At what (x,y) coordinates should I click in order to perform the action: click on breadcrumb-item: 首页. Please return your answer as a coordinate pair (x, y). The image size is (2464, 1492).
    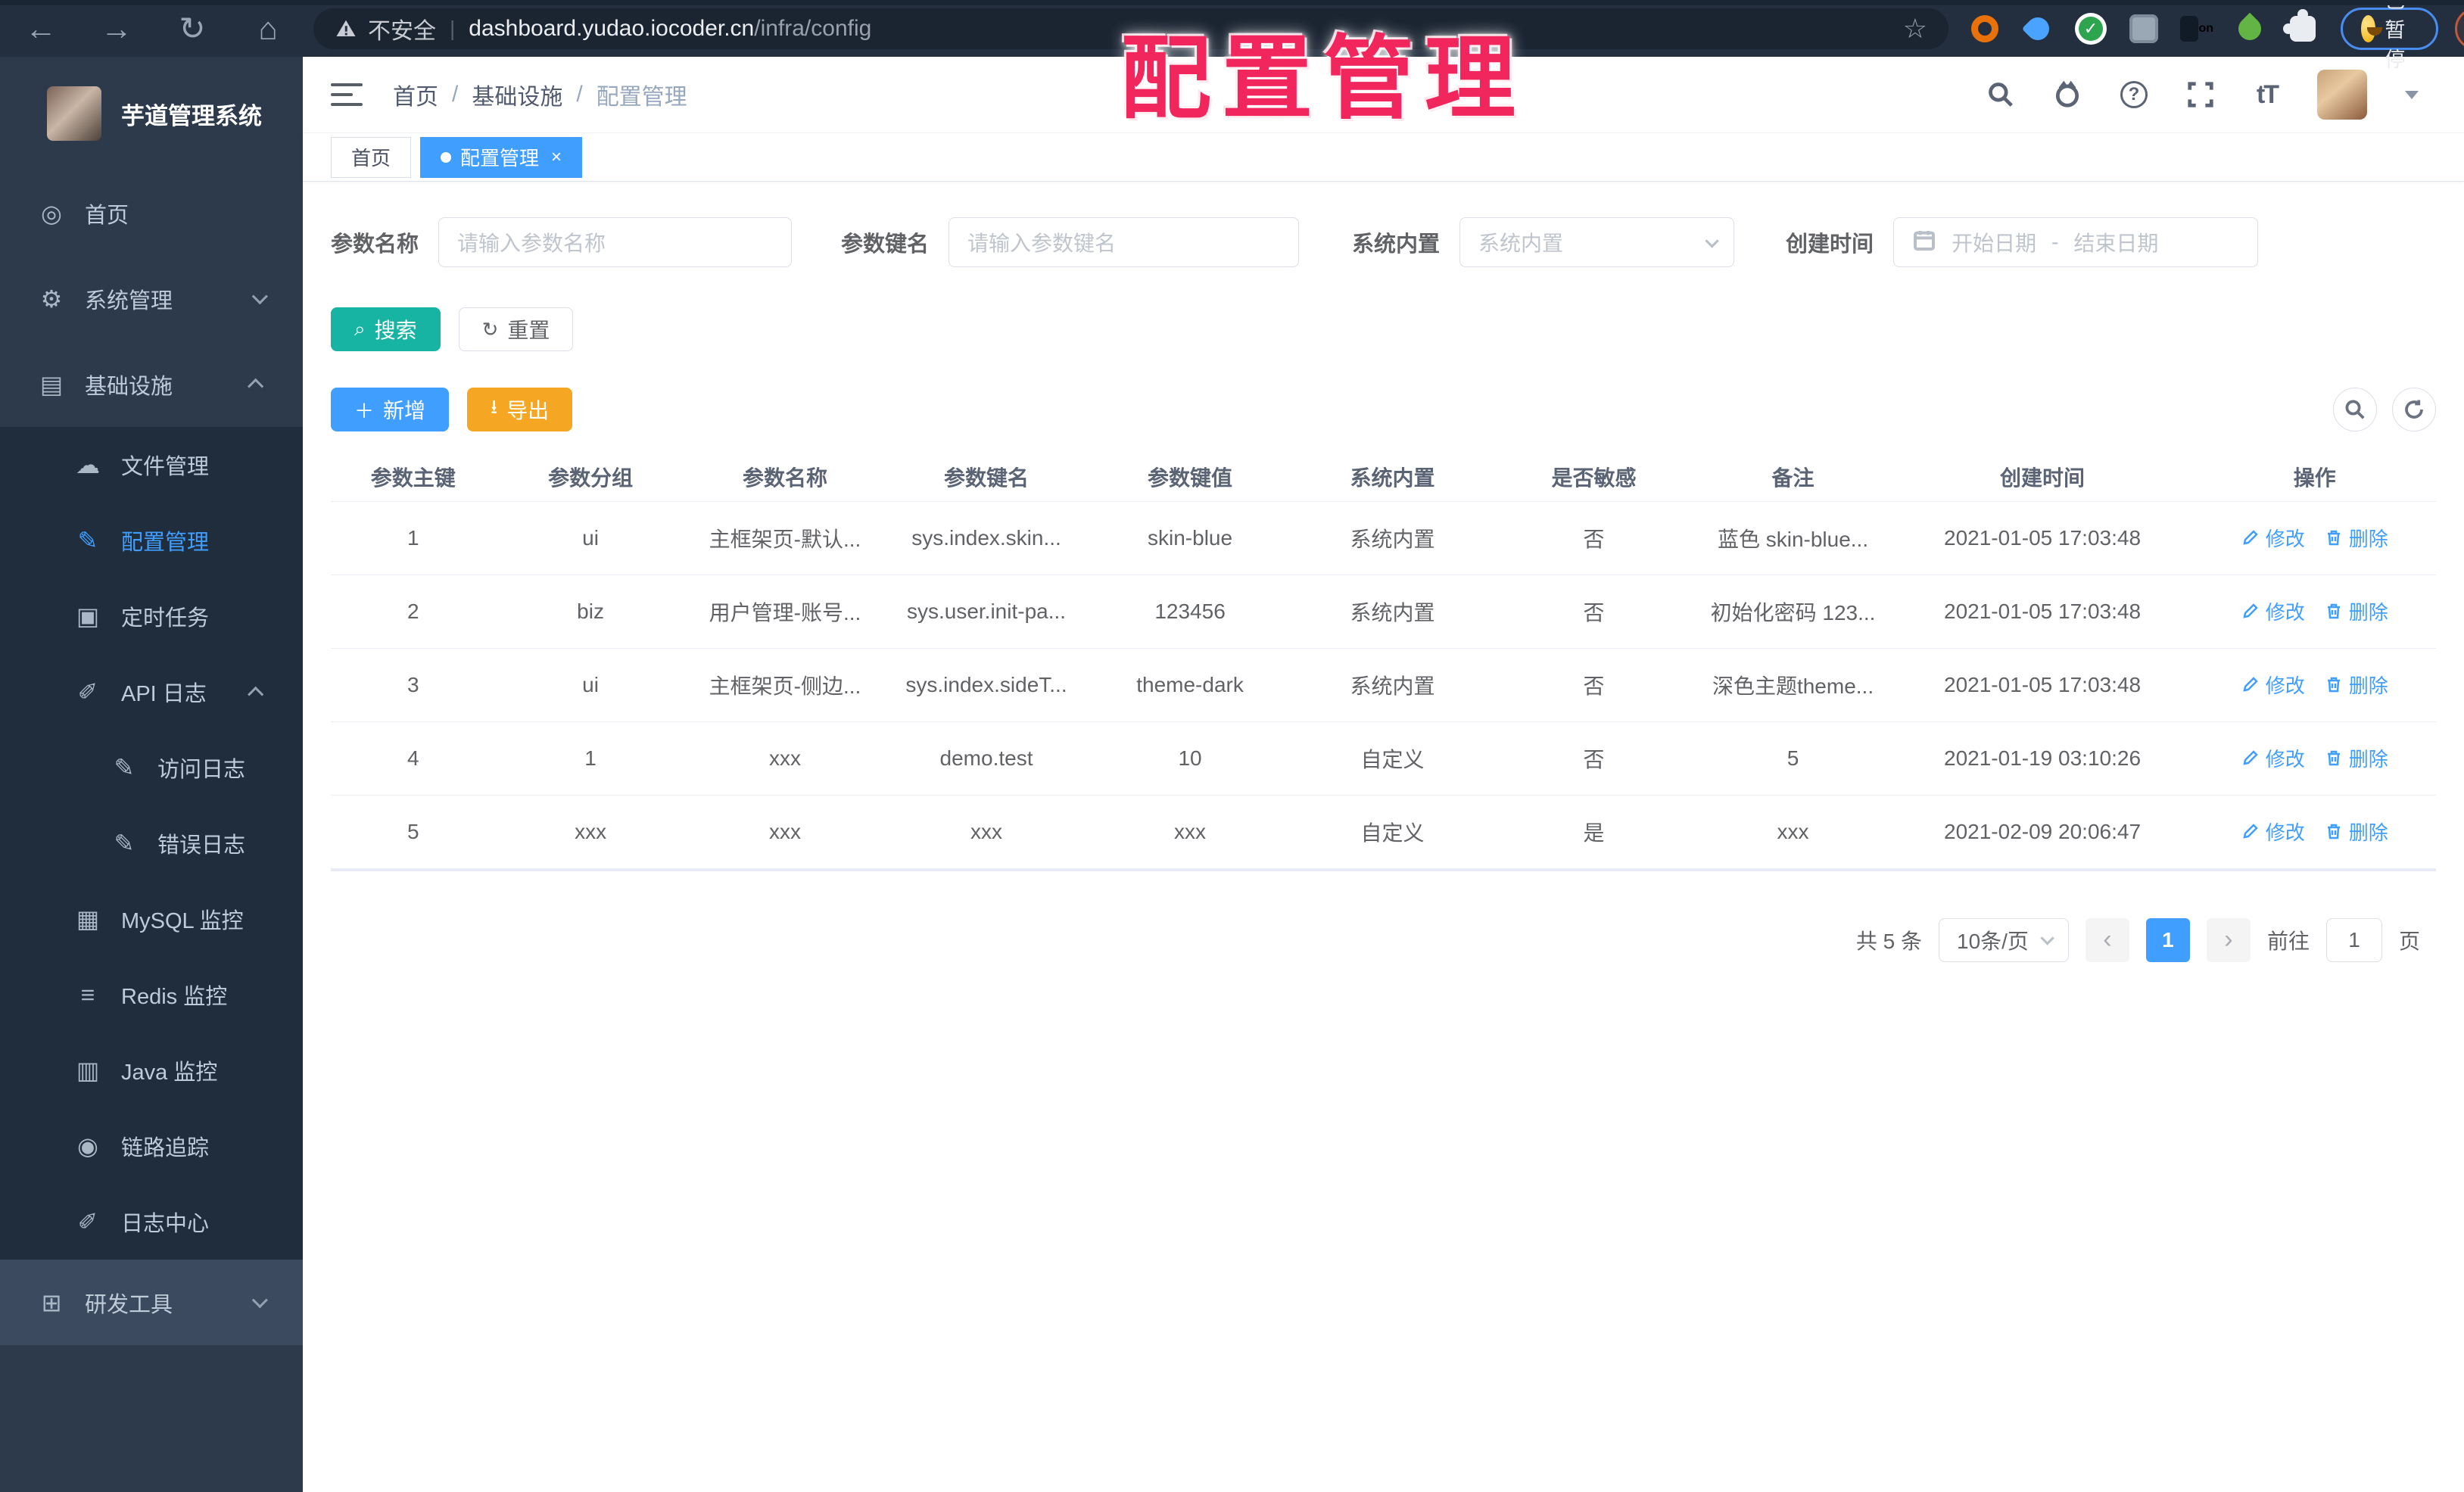
    Looking at the image, I should click on (416, 94).